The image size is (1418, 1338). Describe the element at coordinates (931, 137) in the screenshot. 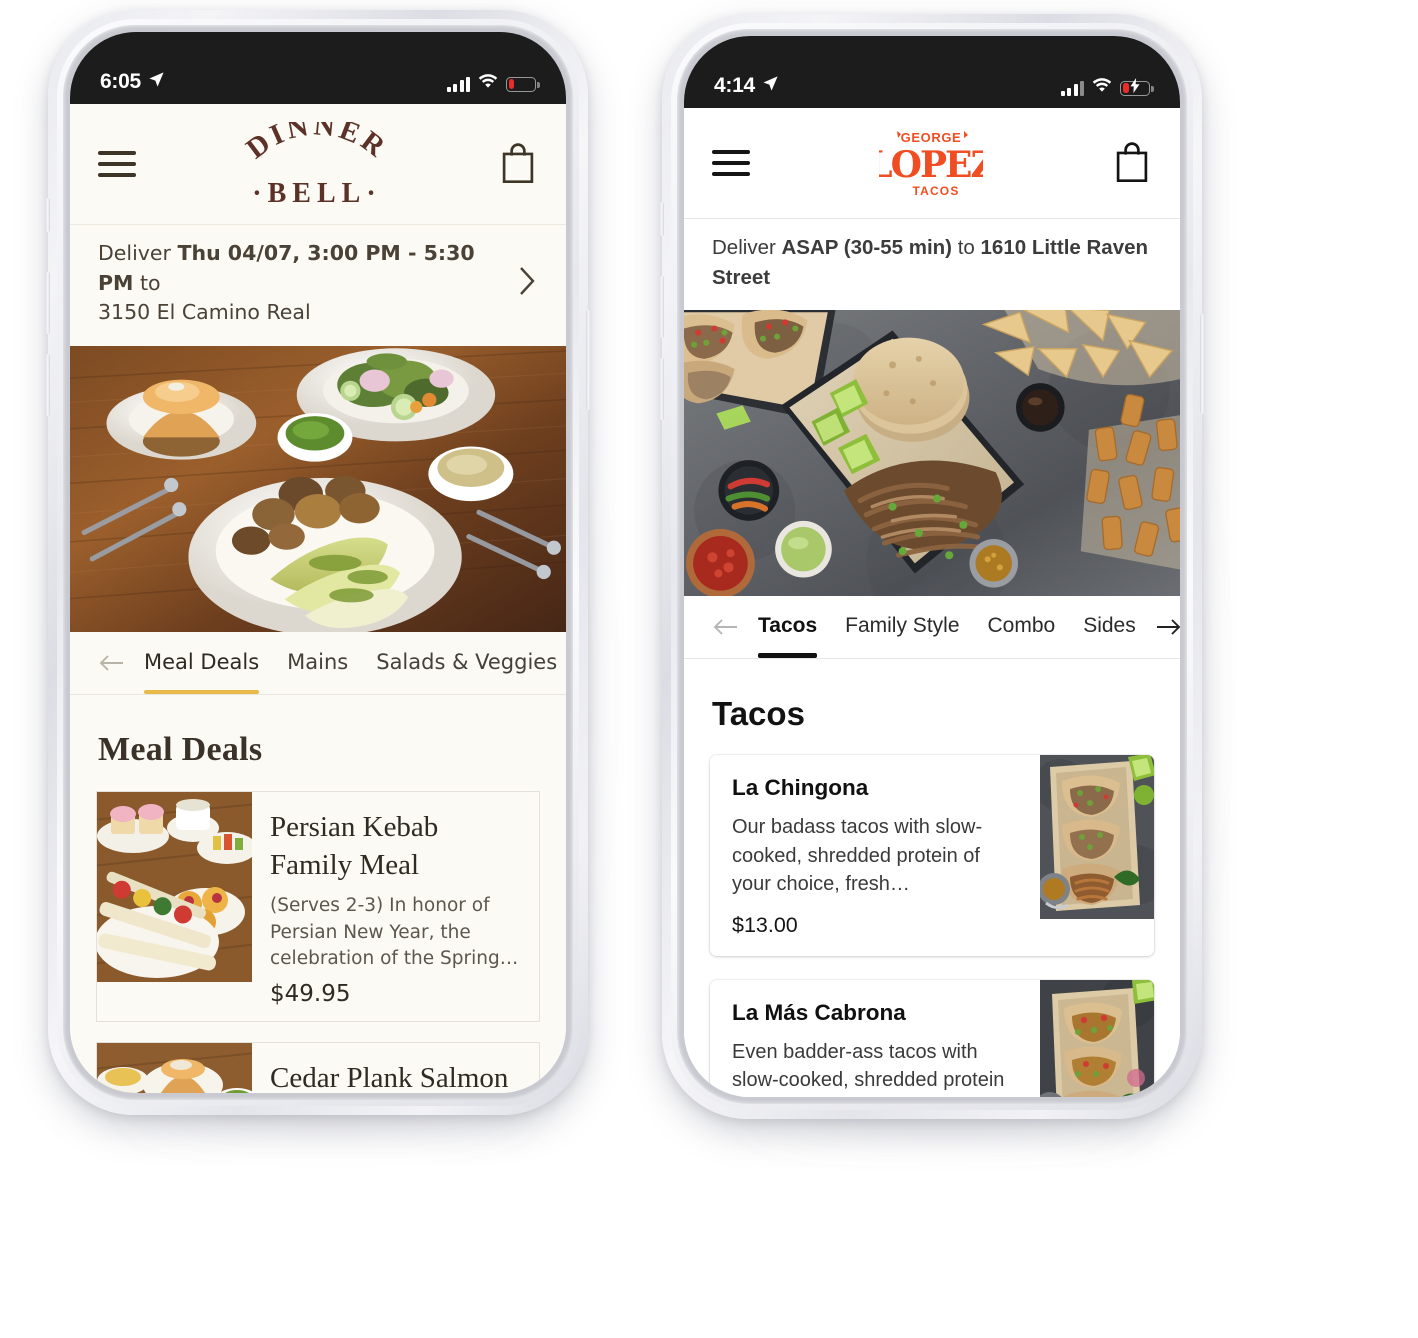

I see `logo-text-george: GEORGE` at that location.